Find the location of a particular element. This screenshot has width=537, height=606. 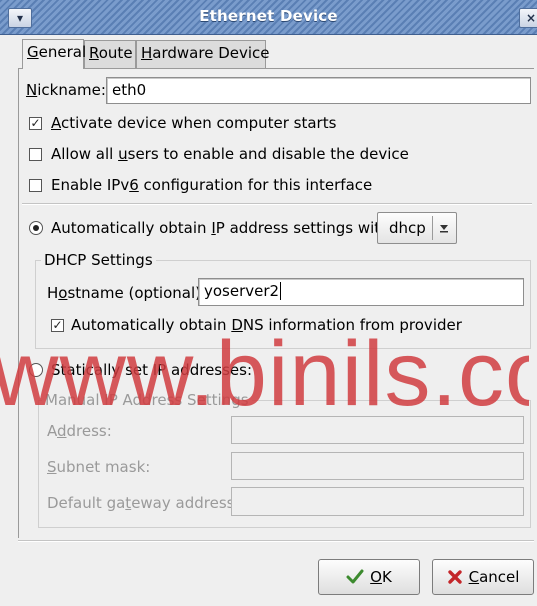

gateway-input is located at coordinates (377, 501).